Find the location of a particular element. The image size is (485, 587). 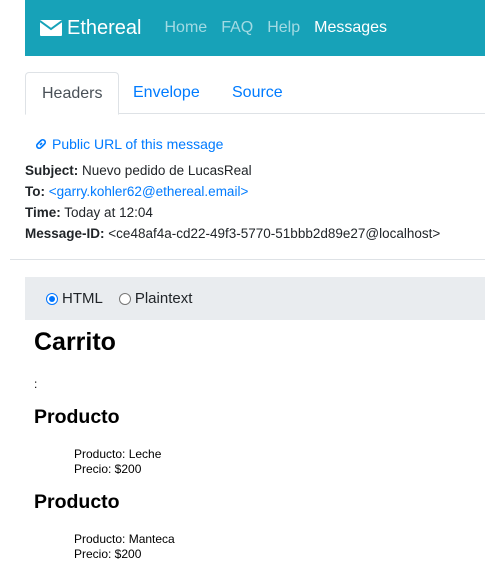

tab-envelope: Envelope is located at coordinates (166, 93).